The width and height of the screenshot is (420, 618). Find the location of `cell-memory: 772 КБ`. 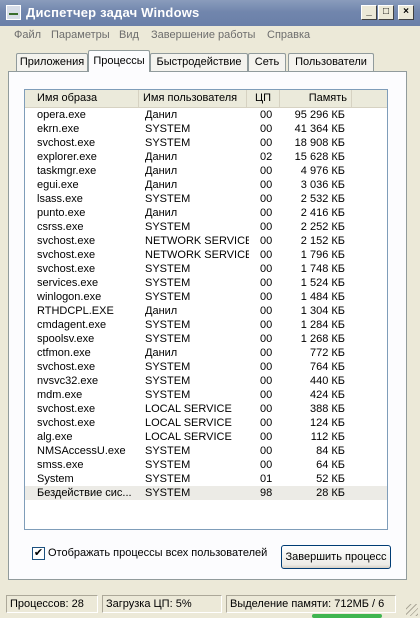

cell-memory: 772 КБ is located at coordinates (327, 353).